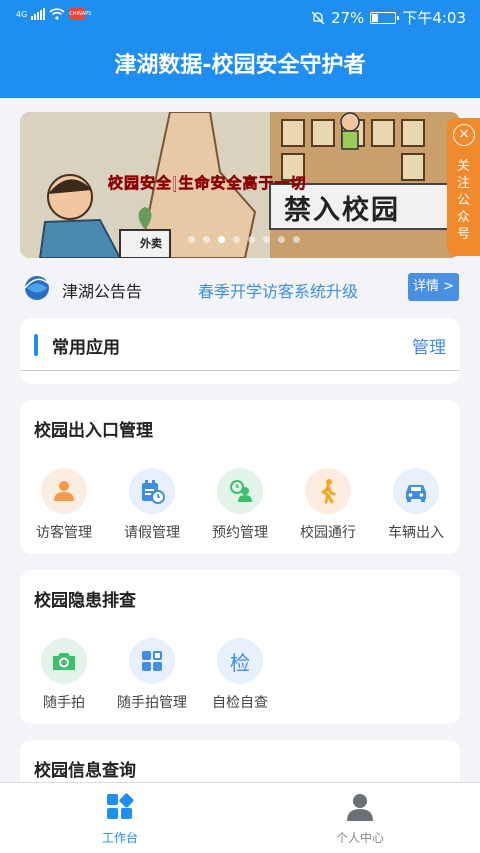 The height and width of the screenshot is (853, 480). Describe the element at coordinates (119, 838) in the screenshot. I see `tab-workbench-label: 工作台` at that location.